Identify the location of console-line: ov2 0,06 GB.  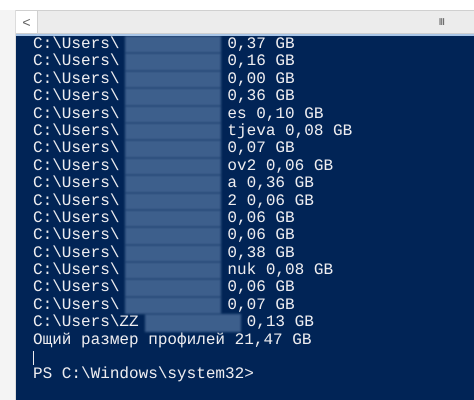
(280, 167).